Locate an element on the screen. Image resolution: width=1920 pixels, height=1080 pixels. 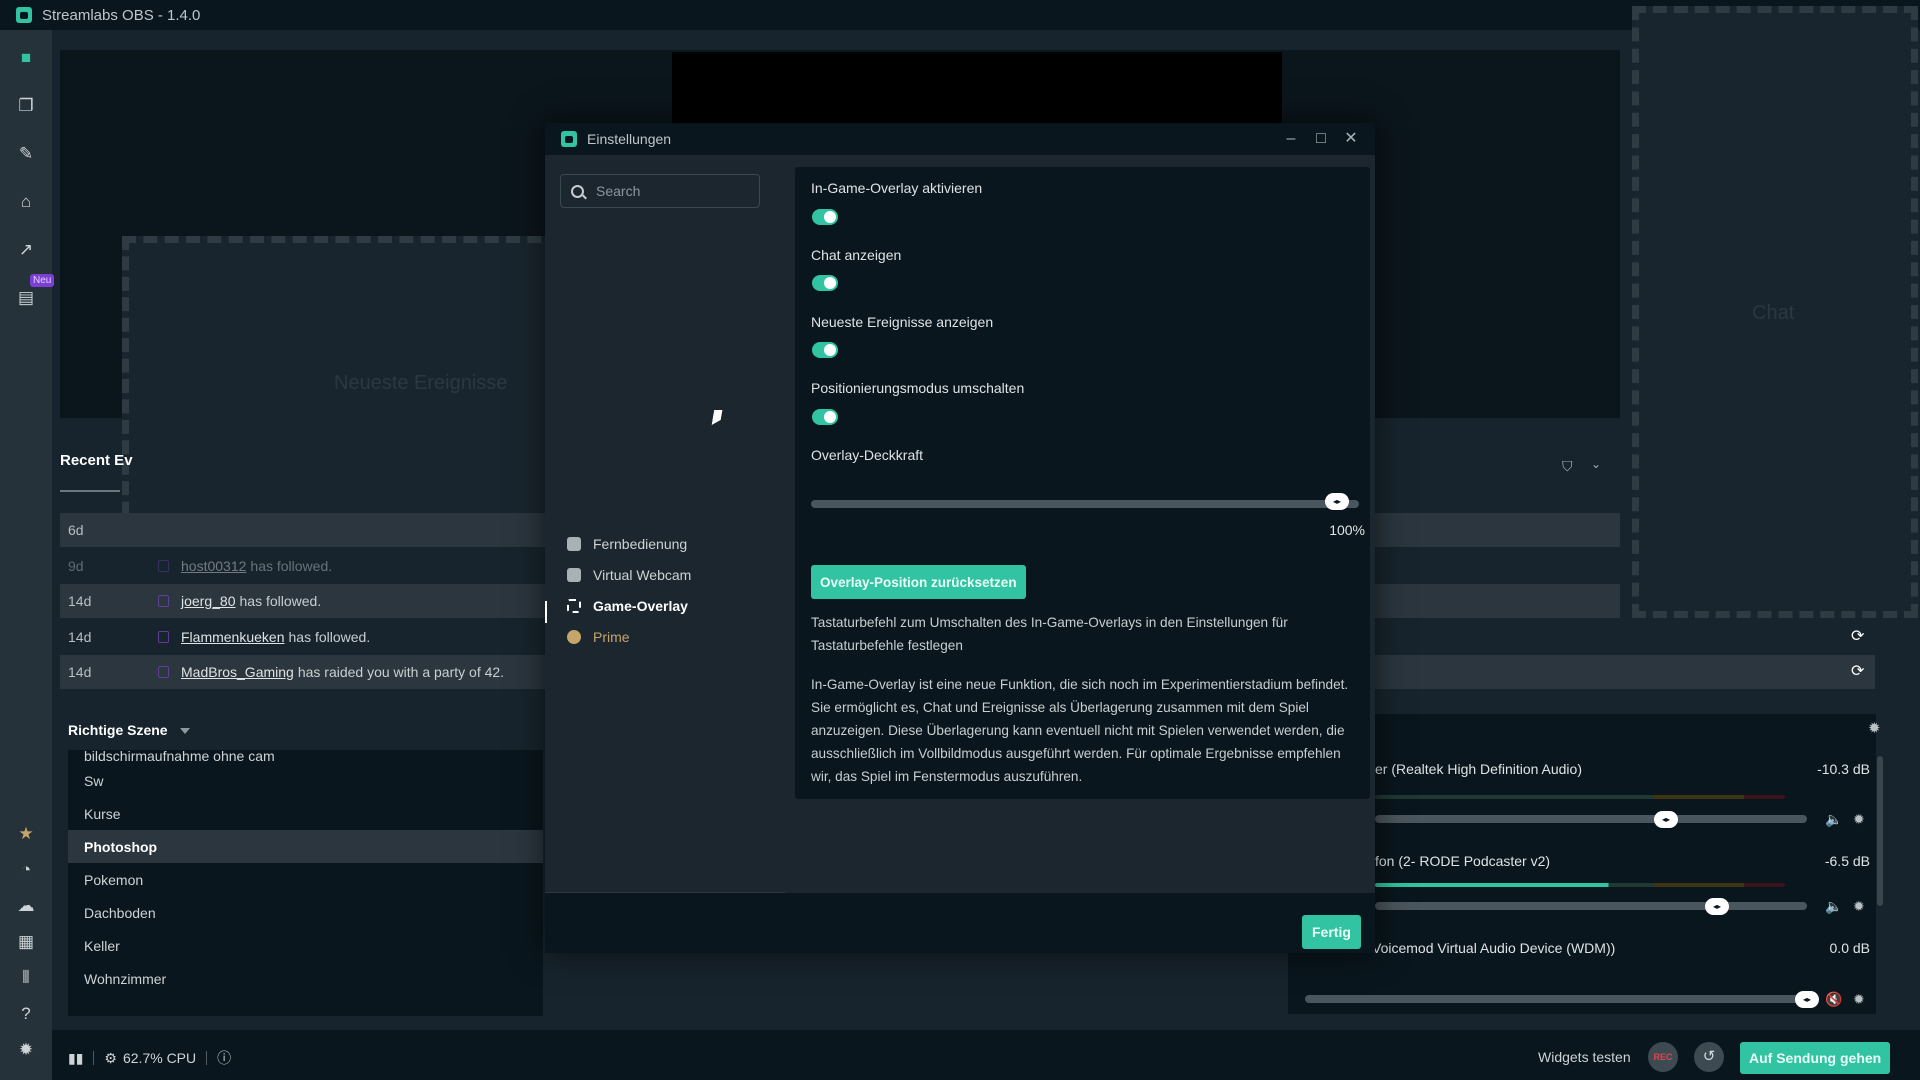
themes-icon: ❐ is located at coordinates (26, 106).